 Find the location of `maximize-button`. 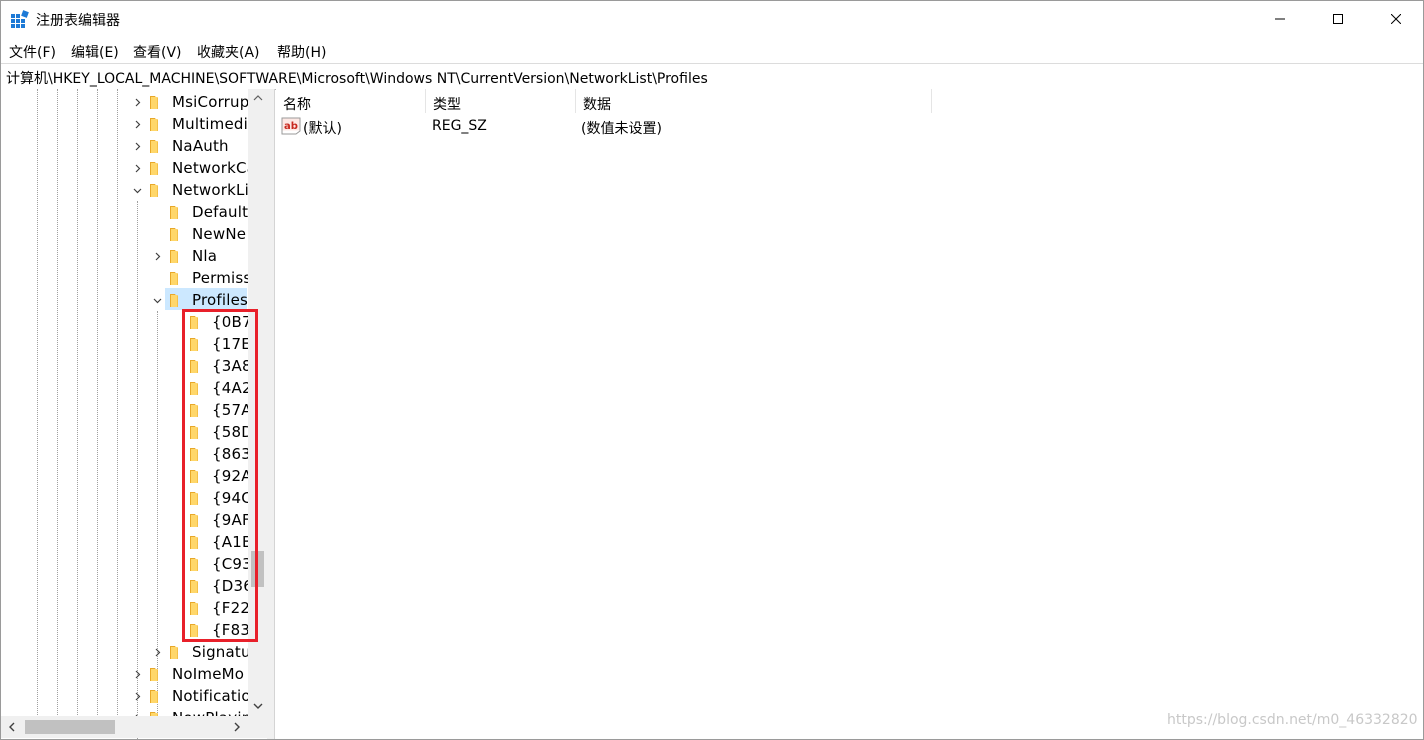

maximize-button is located at coordinates (1338, 19).